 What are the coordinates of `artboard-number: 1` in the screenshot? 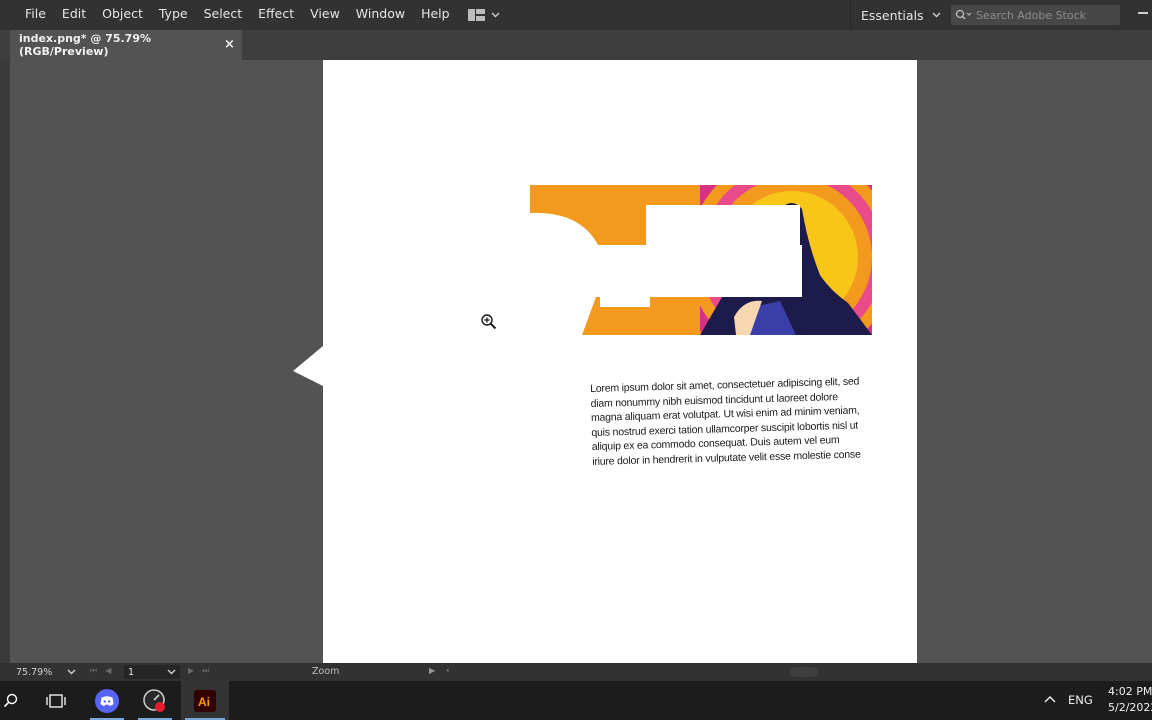 It's located at (131, 672).